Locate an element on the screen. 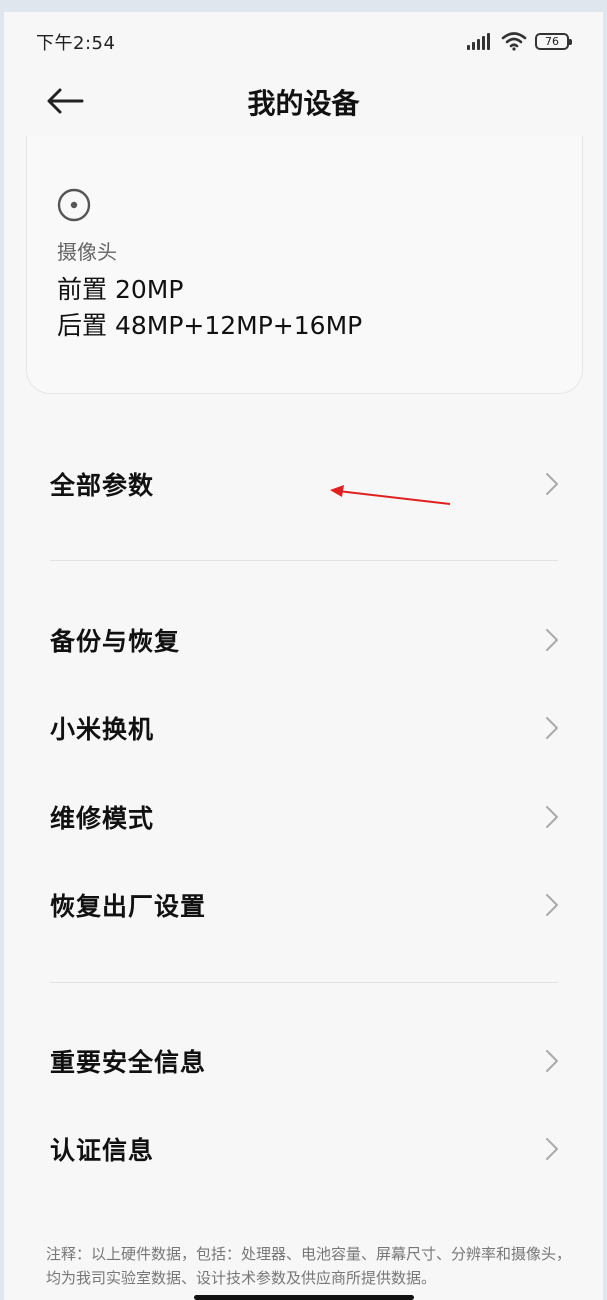 This screenshot has height=1300, width=607. camera-rear-spec: 后置 48MP+12MP+16MP is located at coordinates (210, 325).